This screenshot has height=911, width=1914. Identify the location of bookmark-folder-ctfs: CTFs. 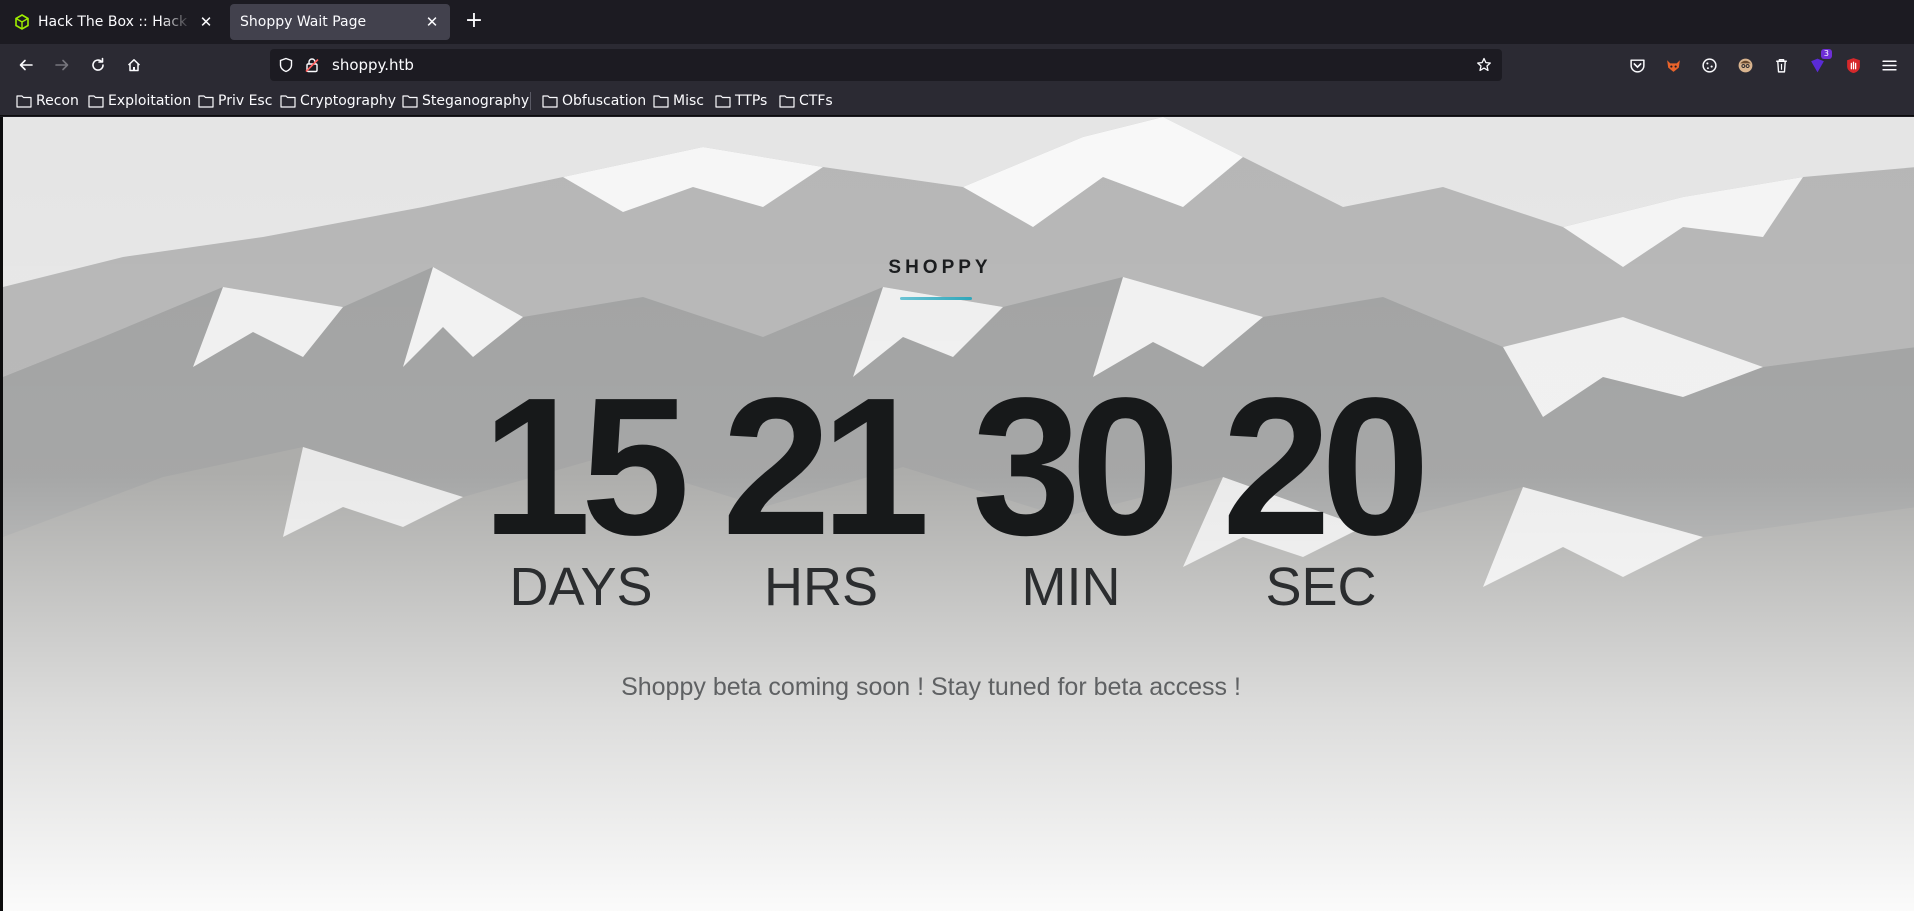
(806, 101).